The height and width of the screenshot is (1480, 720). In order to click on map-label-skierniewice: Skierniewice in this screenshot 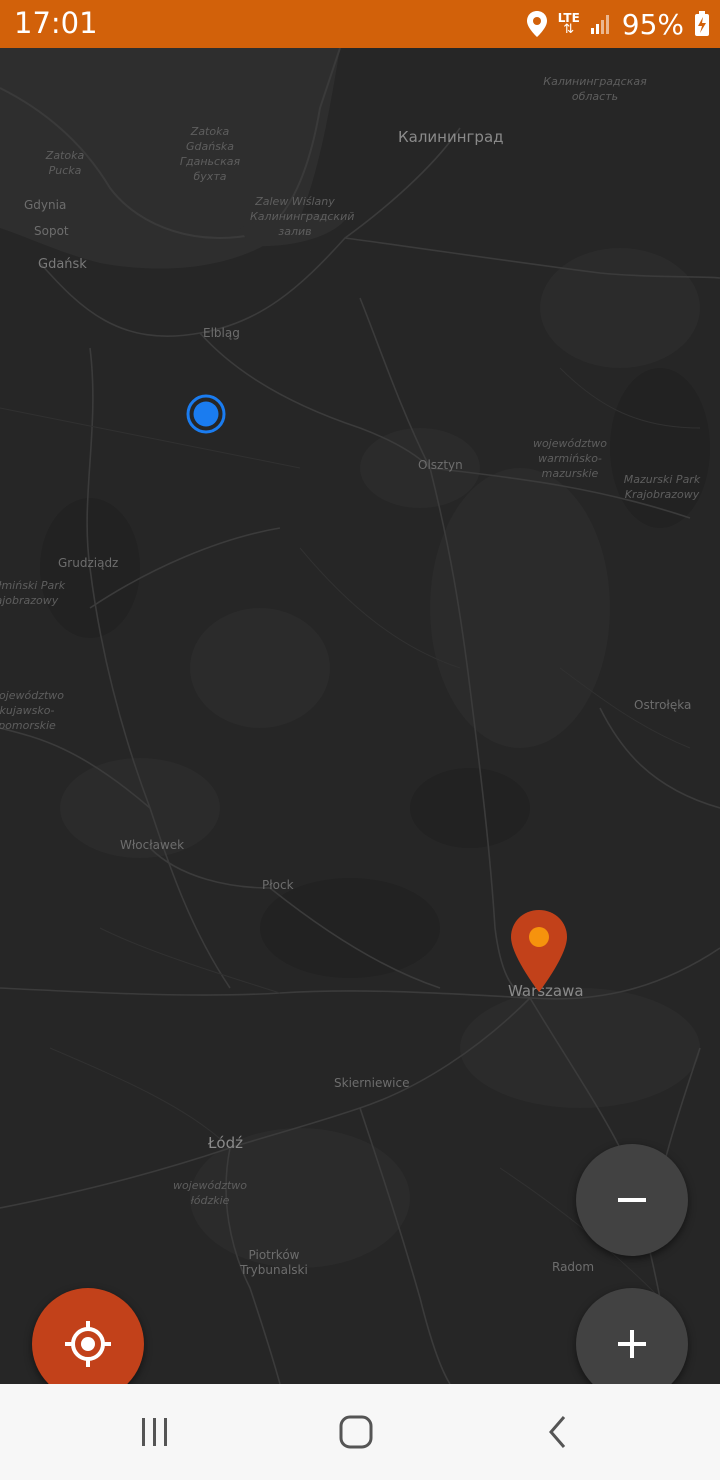, I will do `click(372, 1083)`.